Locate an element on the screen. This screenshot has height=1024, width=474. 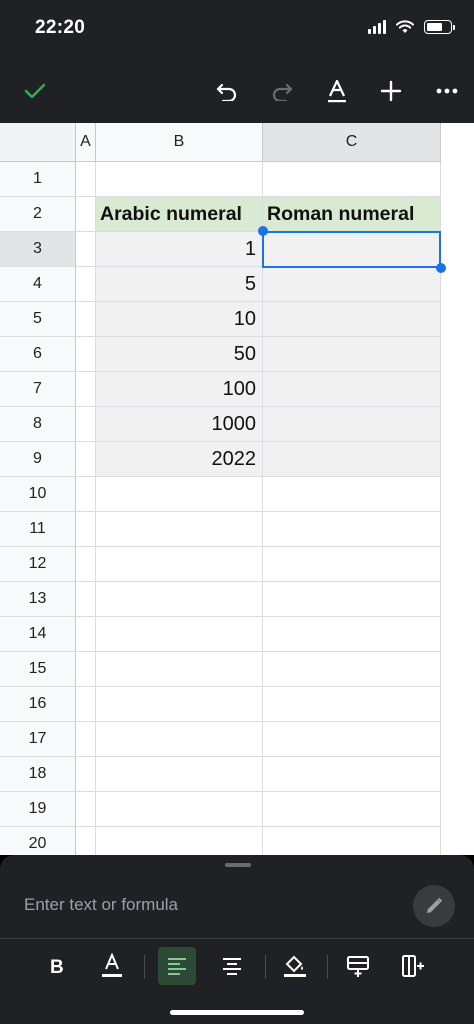
selection-handle-top is located at coordinates (263, 231).